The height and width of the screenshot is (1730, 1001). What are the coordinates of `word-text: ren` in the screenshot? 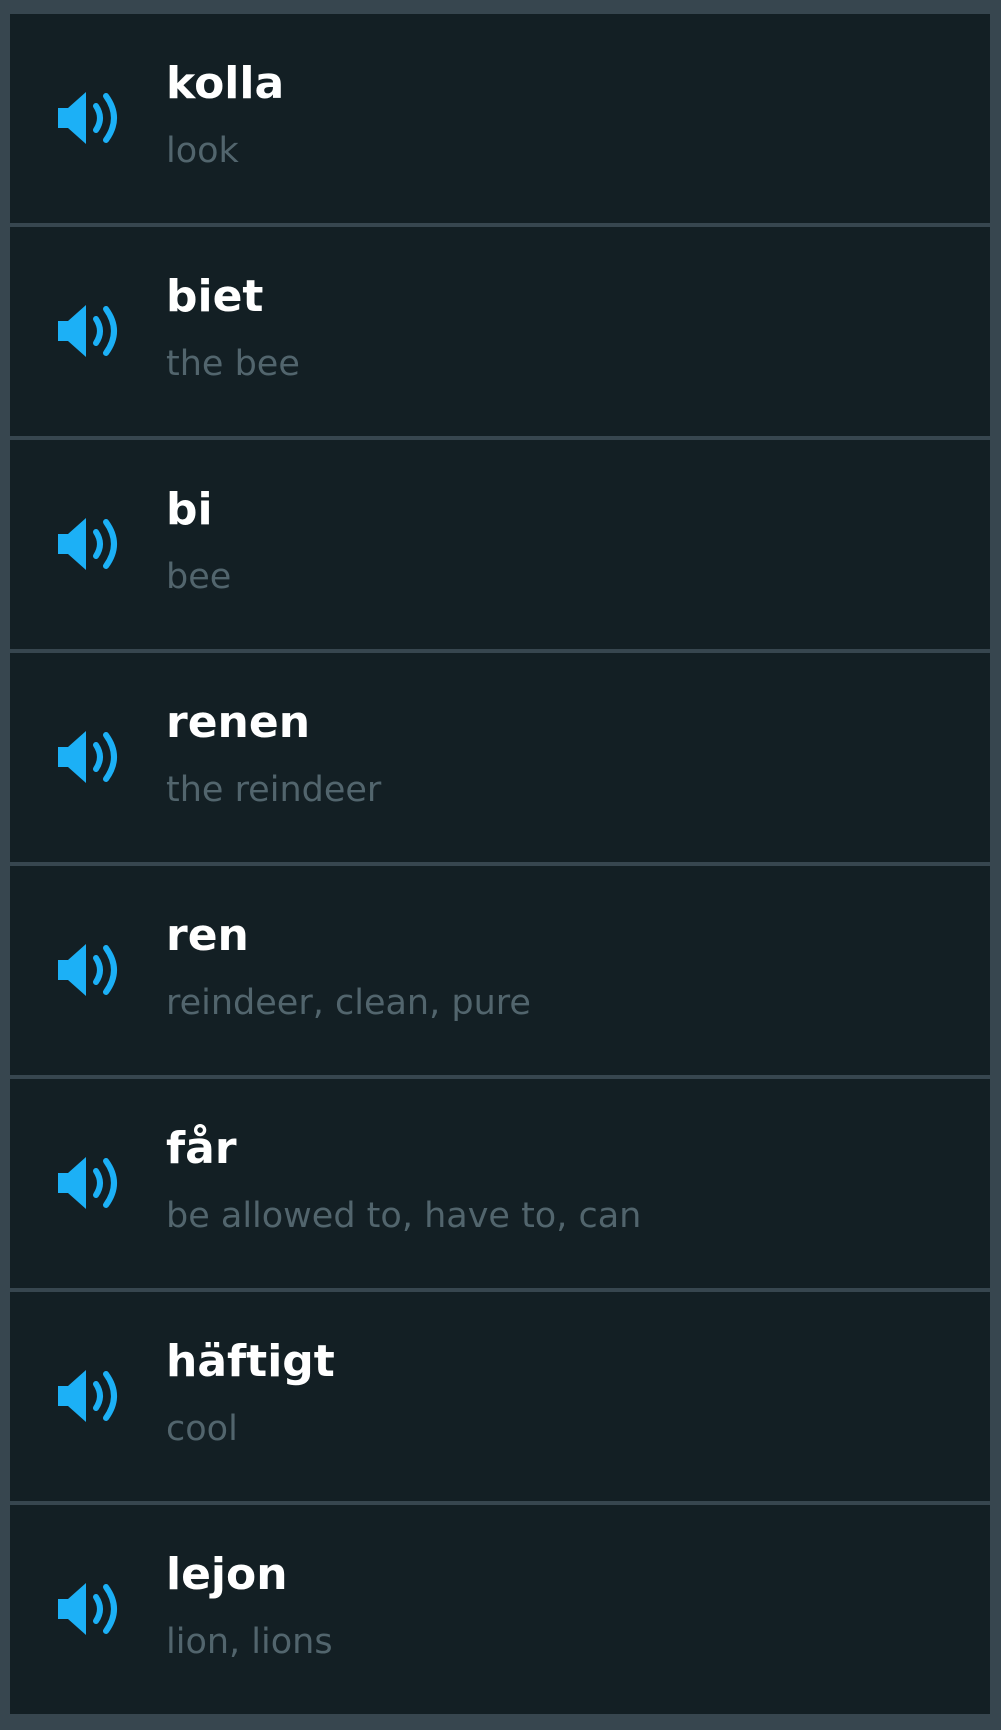 It's located at (207, 935).